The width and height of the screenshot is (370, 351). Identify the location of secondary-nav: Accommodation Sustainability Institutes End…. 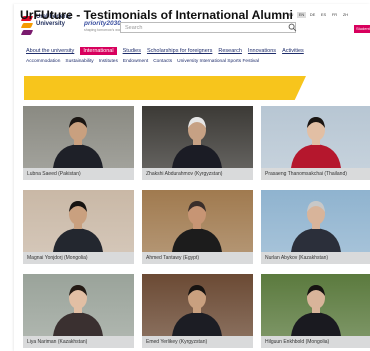
(142, 61).